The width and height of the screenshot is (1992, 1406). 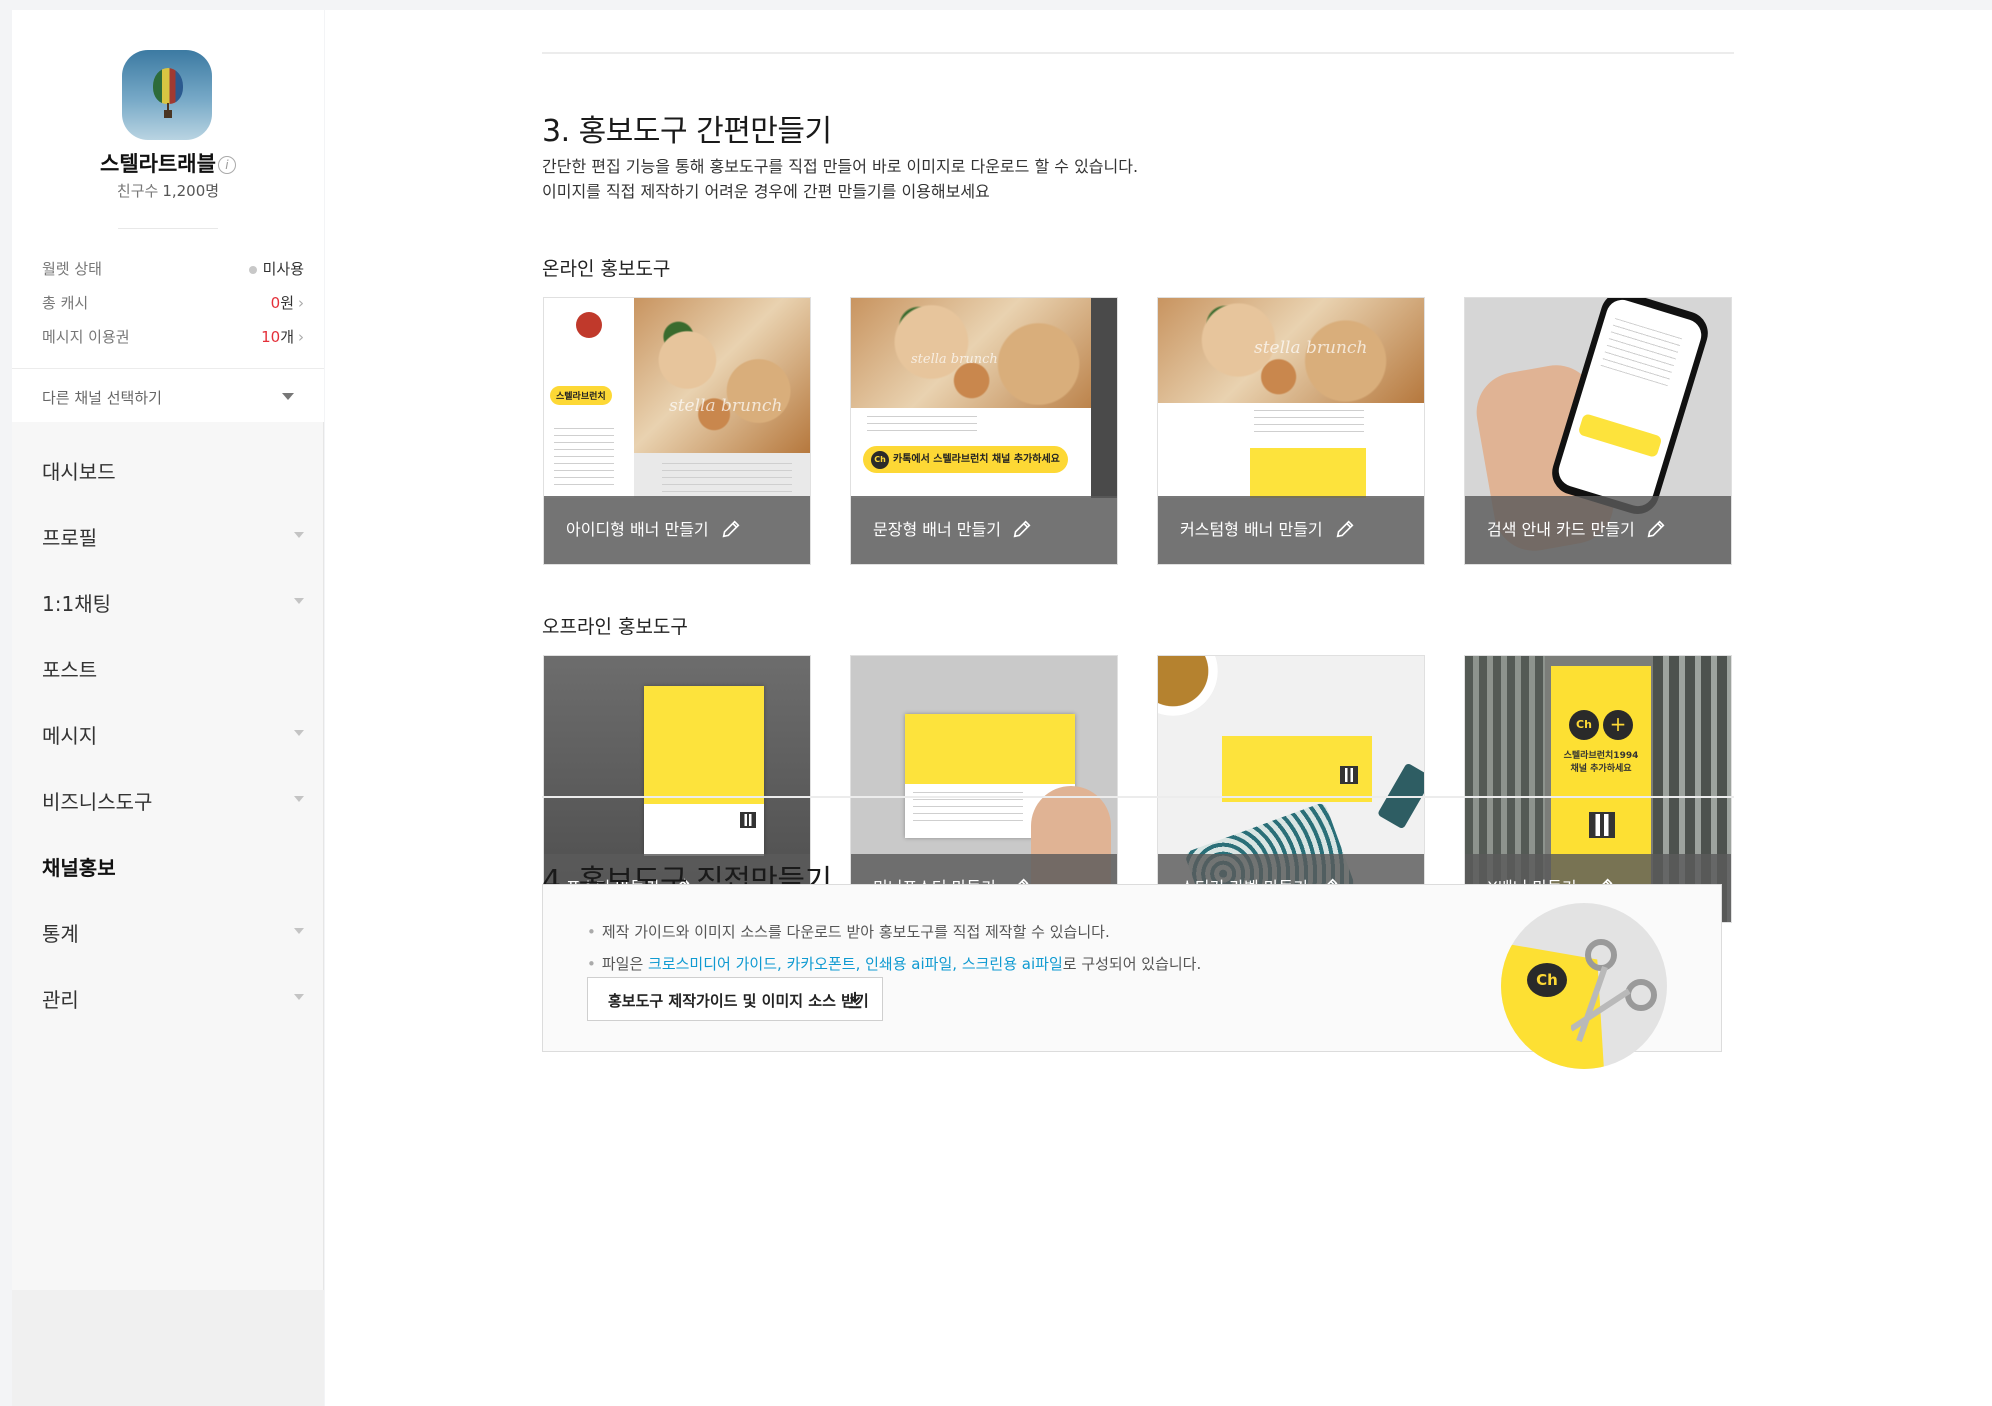 I want to click on file-contents-prefix: 파일은, so click(x=625, y=964).